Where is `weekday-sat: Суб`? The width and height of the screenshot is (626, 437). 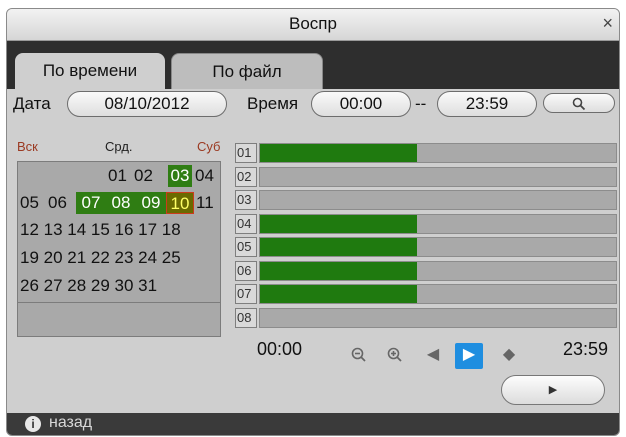 weekday-sat: Суб is located at coordinates (209, 146).